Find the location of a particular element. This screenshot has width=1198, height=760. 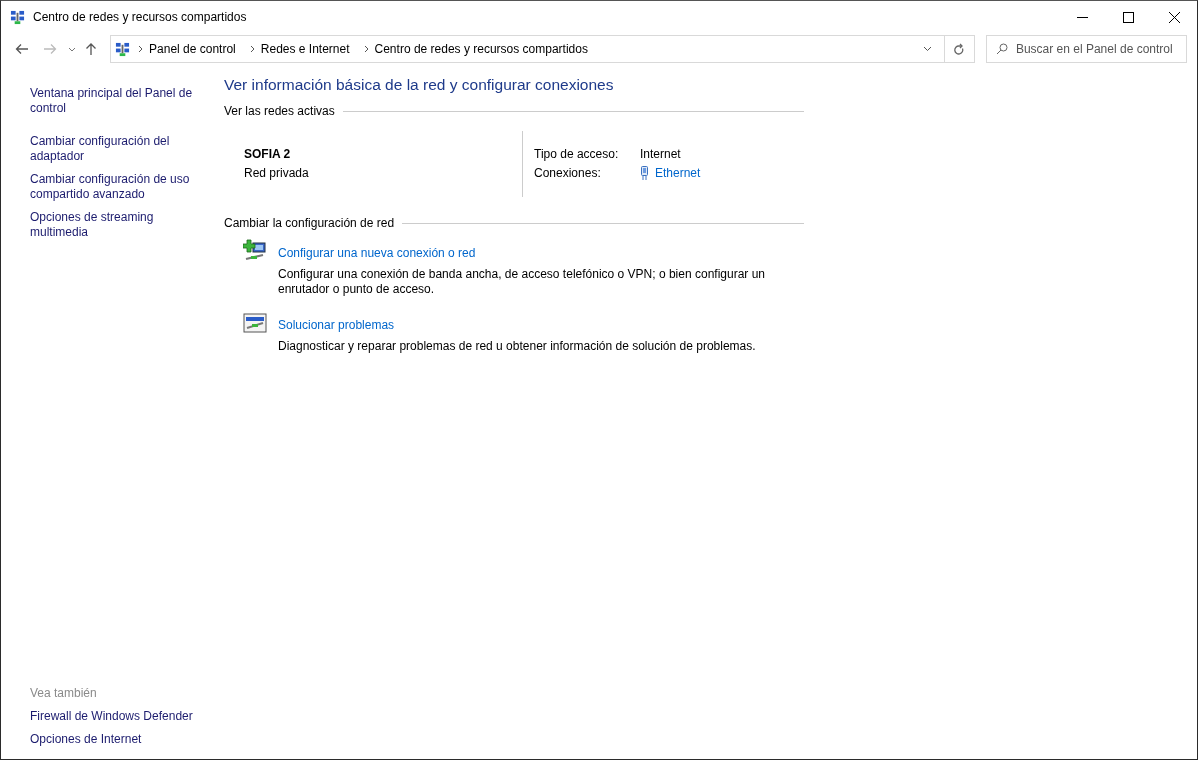

maximize-icon is located at coordinates (1128, 17).